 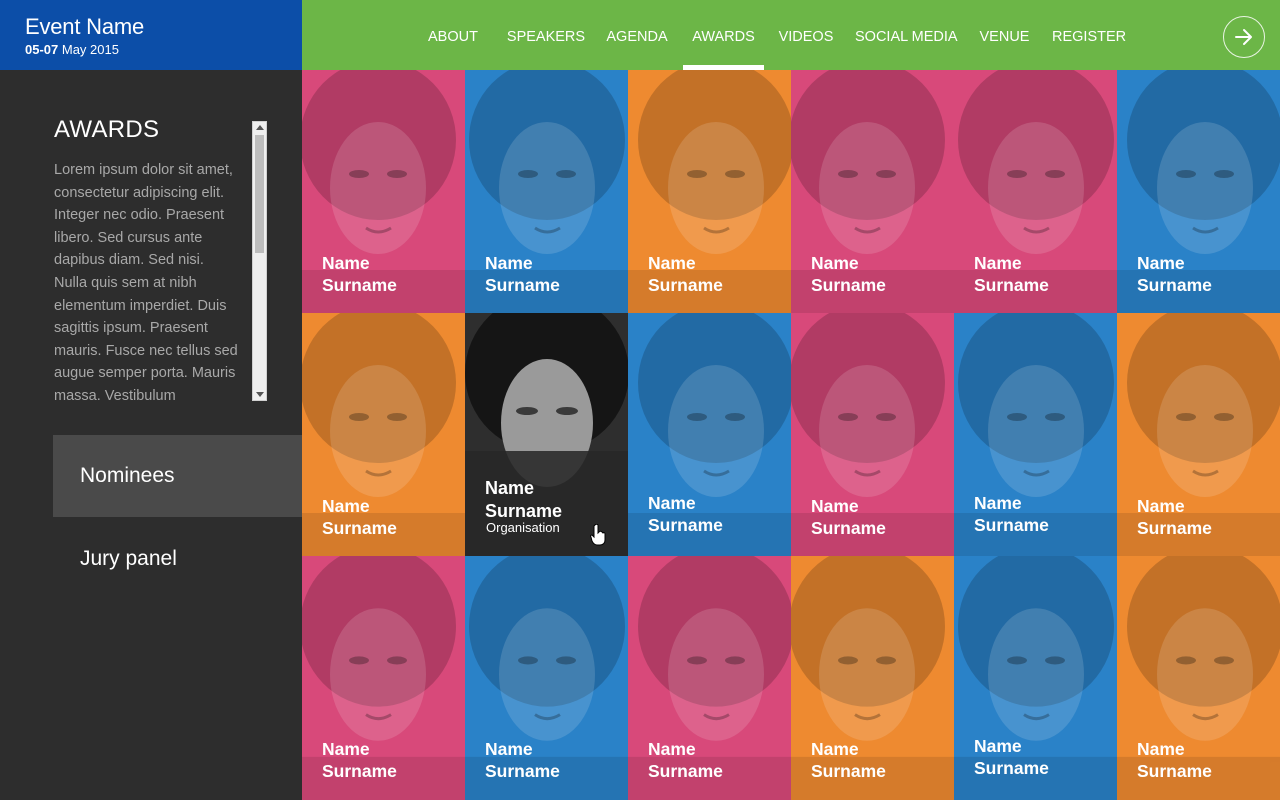 I want to click on next-arrow-button, so click(x=1244, y=37).